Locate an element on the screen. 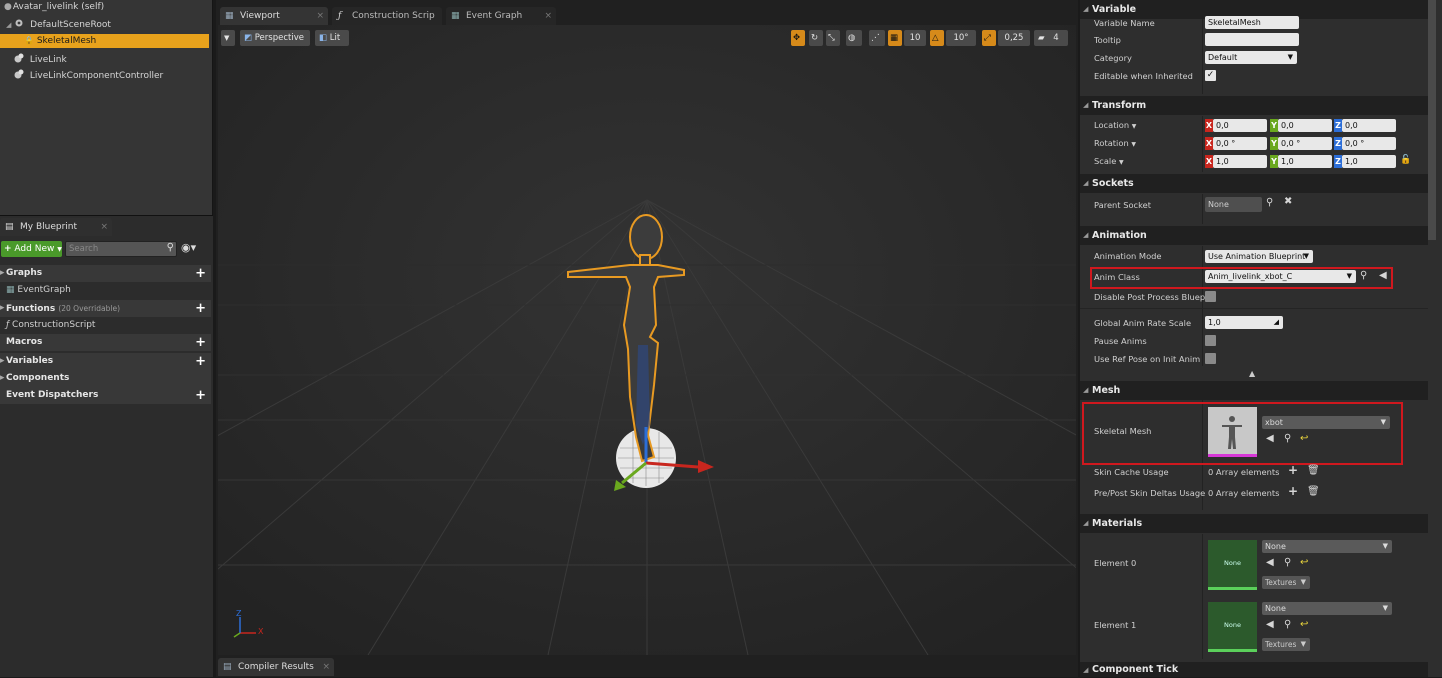  scale-snap-value: 0,25 is located at coordinates (1014, 38).